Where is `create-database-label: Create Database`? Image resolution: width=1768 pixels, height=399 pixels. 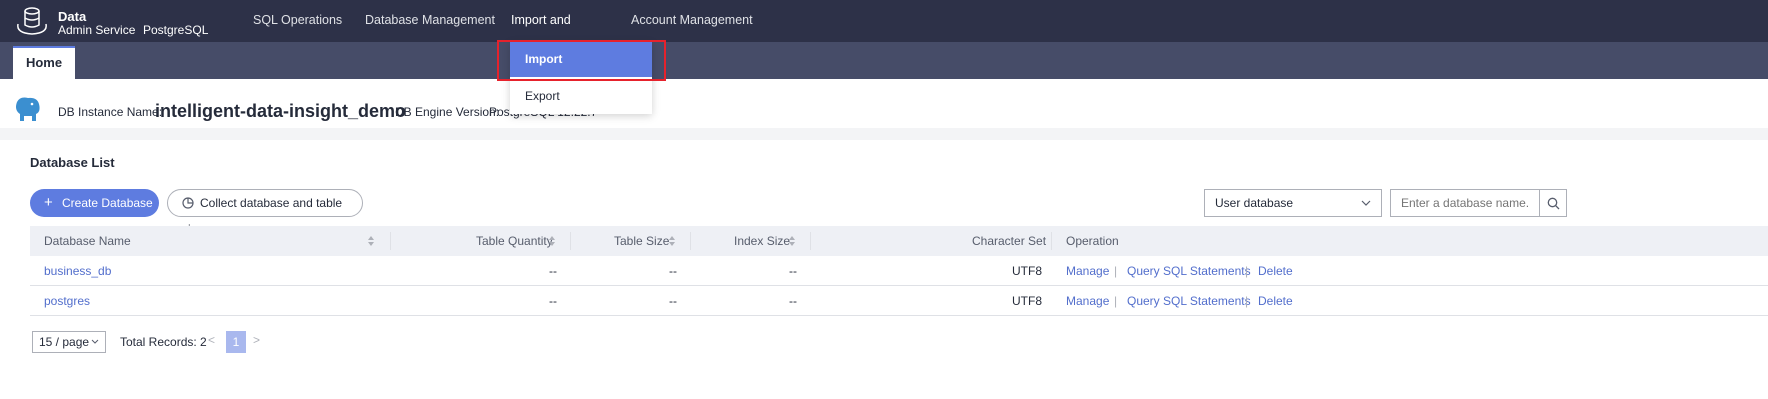 create-database-label: Create Database is located at coordinates (107, 203).